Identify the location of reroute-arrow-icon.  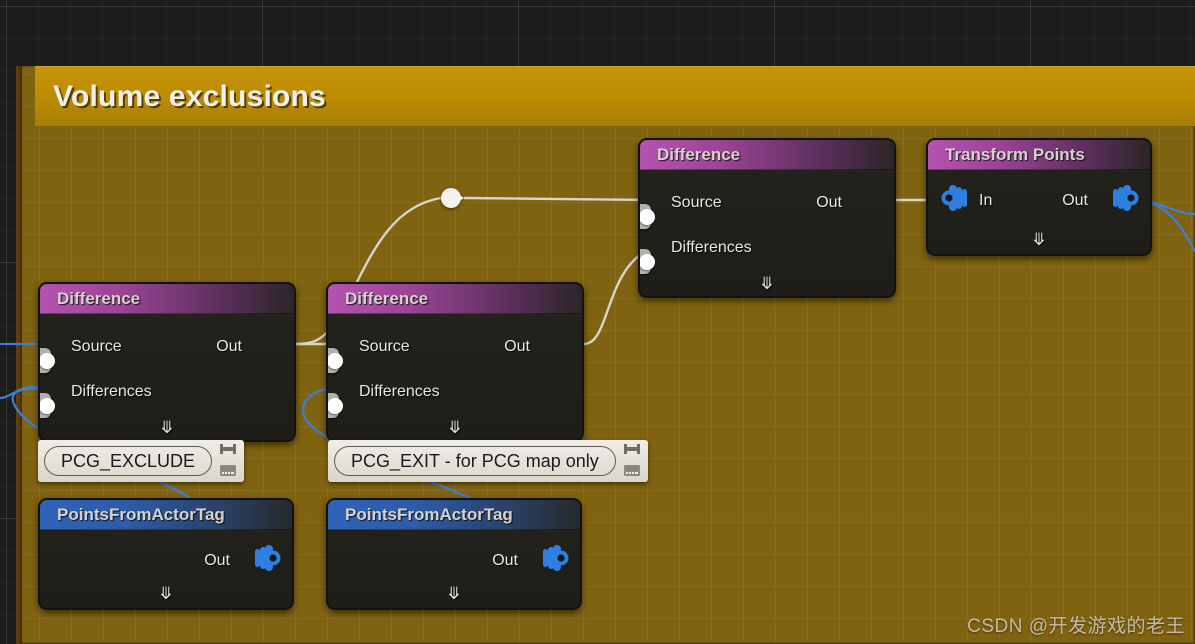
(459, 198).